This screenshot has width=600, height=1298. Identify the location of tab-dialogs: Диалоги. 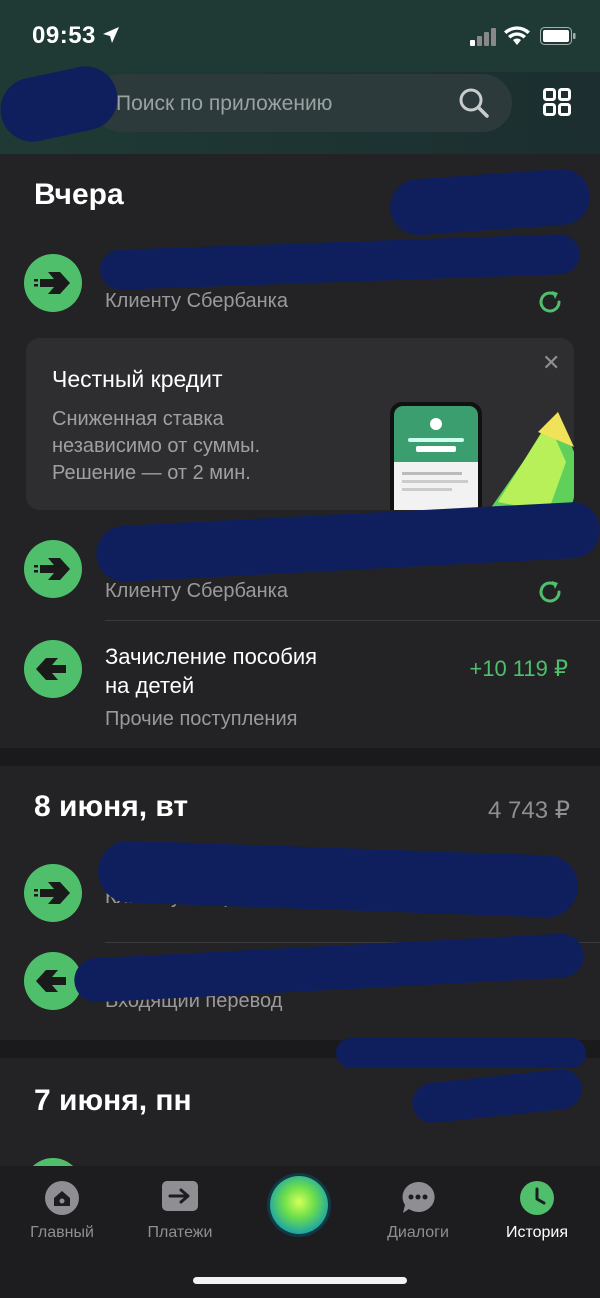
(418, 1211).